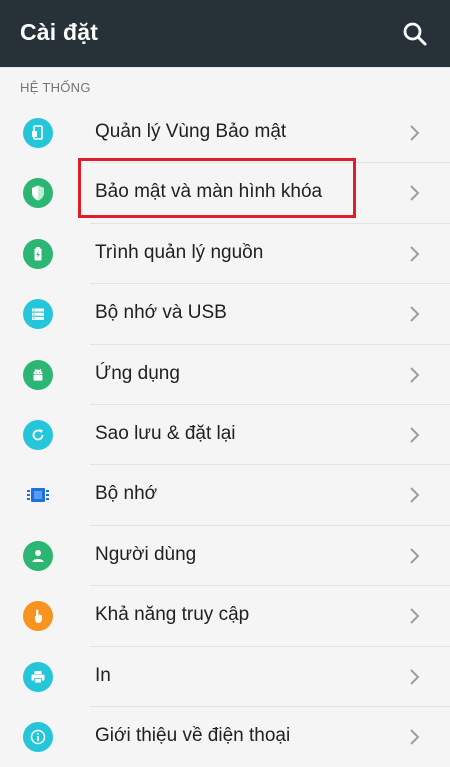  Describe the element at coordinates (38, 374) in the screenshot. I see `android-icon` at that location.